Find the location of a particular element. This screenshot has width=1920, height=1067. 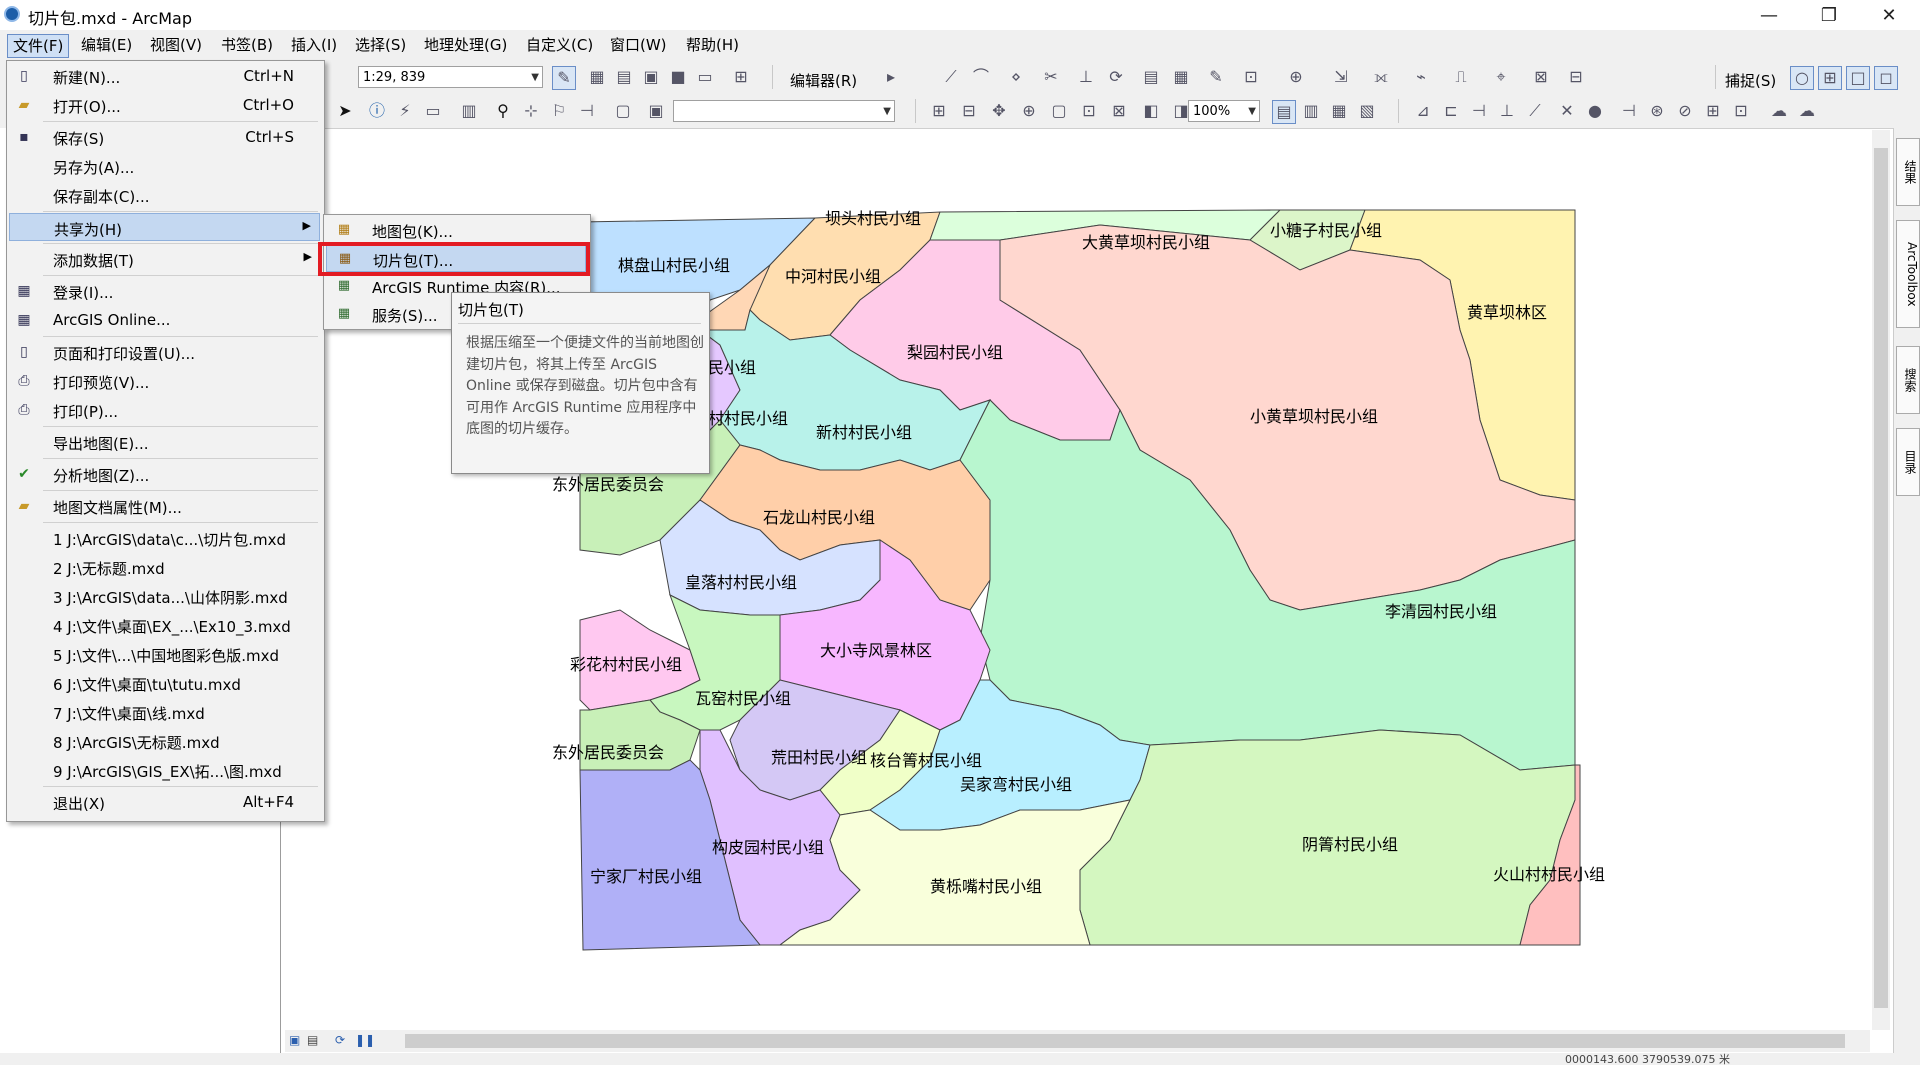

split-icon: ⊥ is located at coordinates (1086, 77).